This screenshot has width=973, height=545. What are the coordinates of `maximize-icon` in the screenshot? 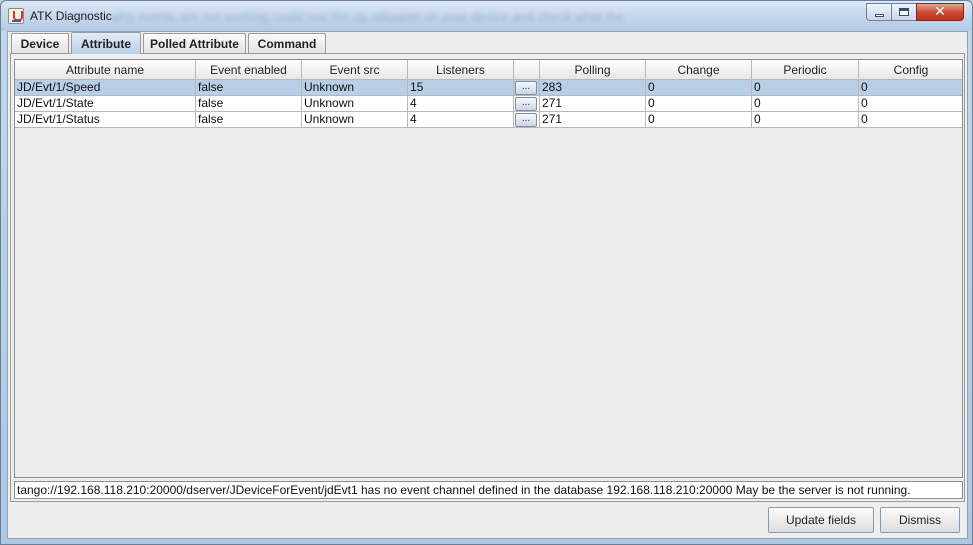 It's located at (904, 12).